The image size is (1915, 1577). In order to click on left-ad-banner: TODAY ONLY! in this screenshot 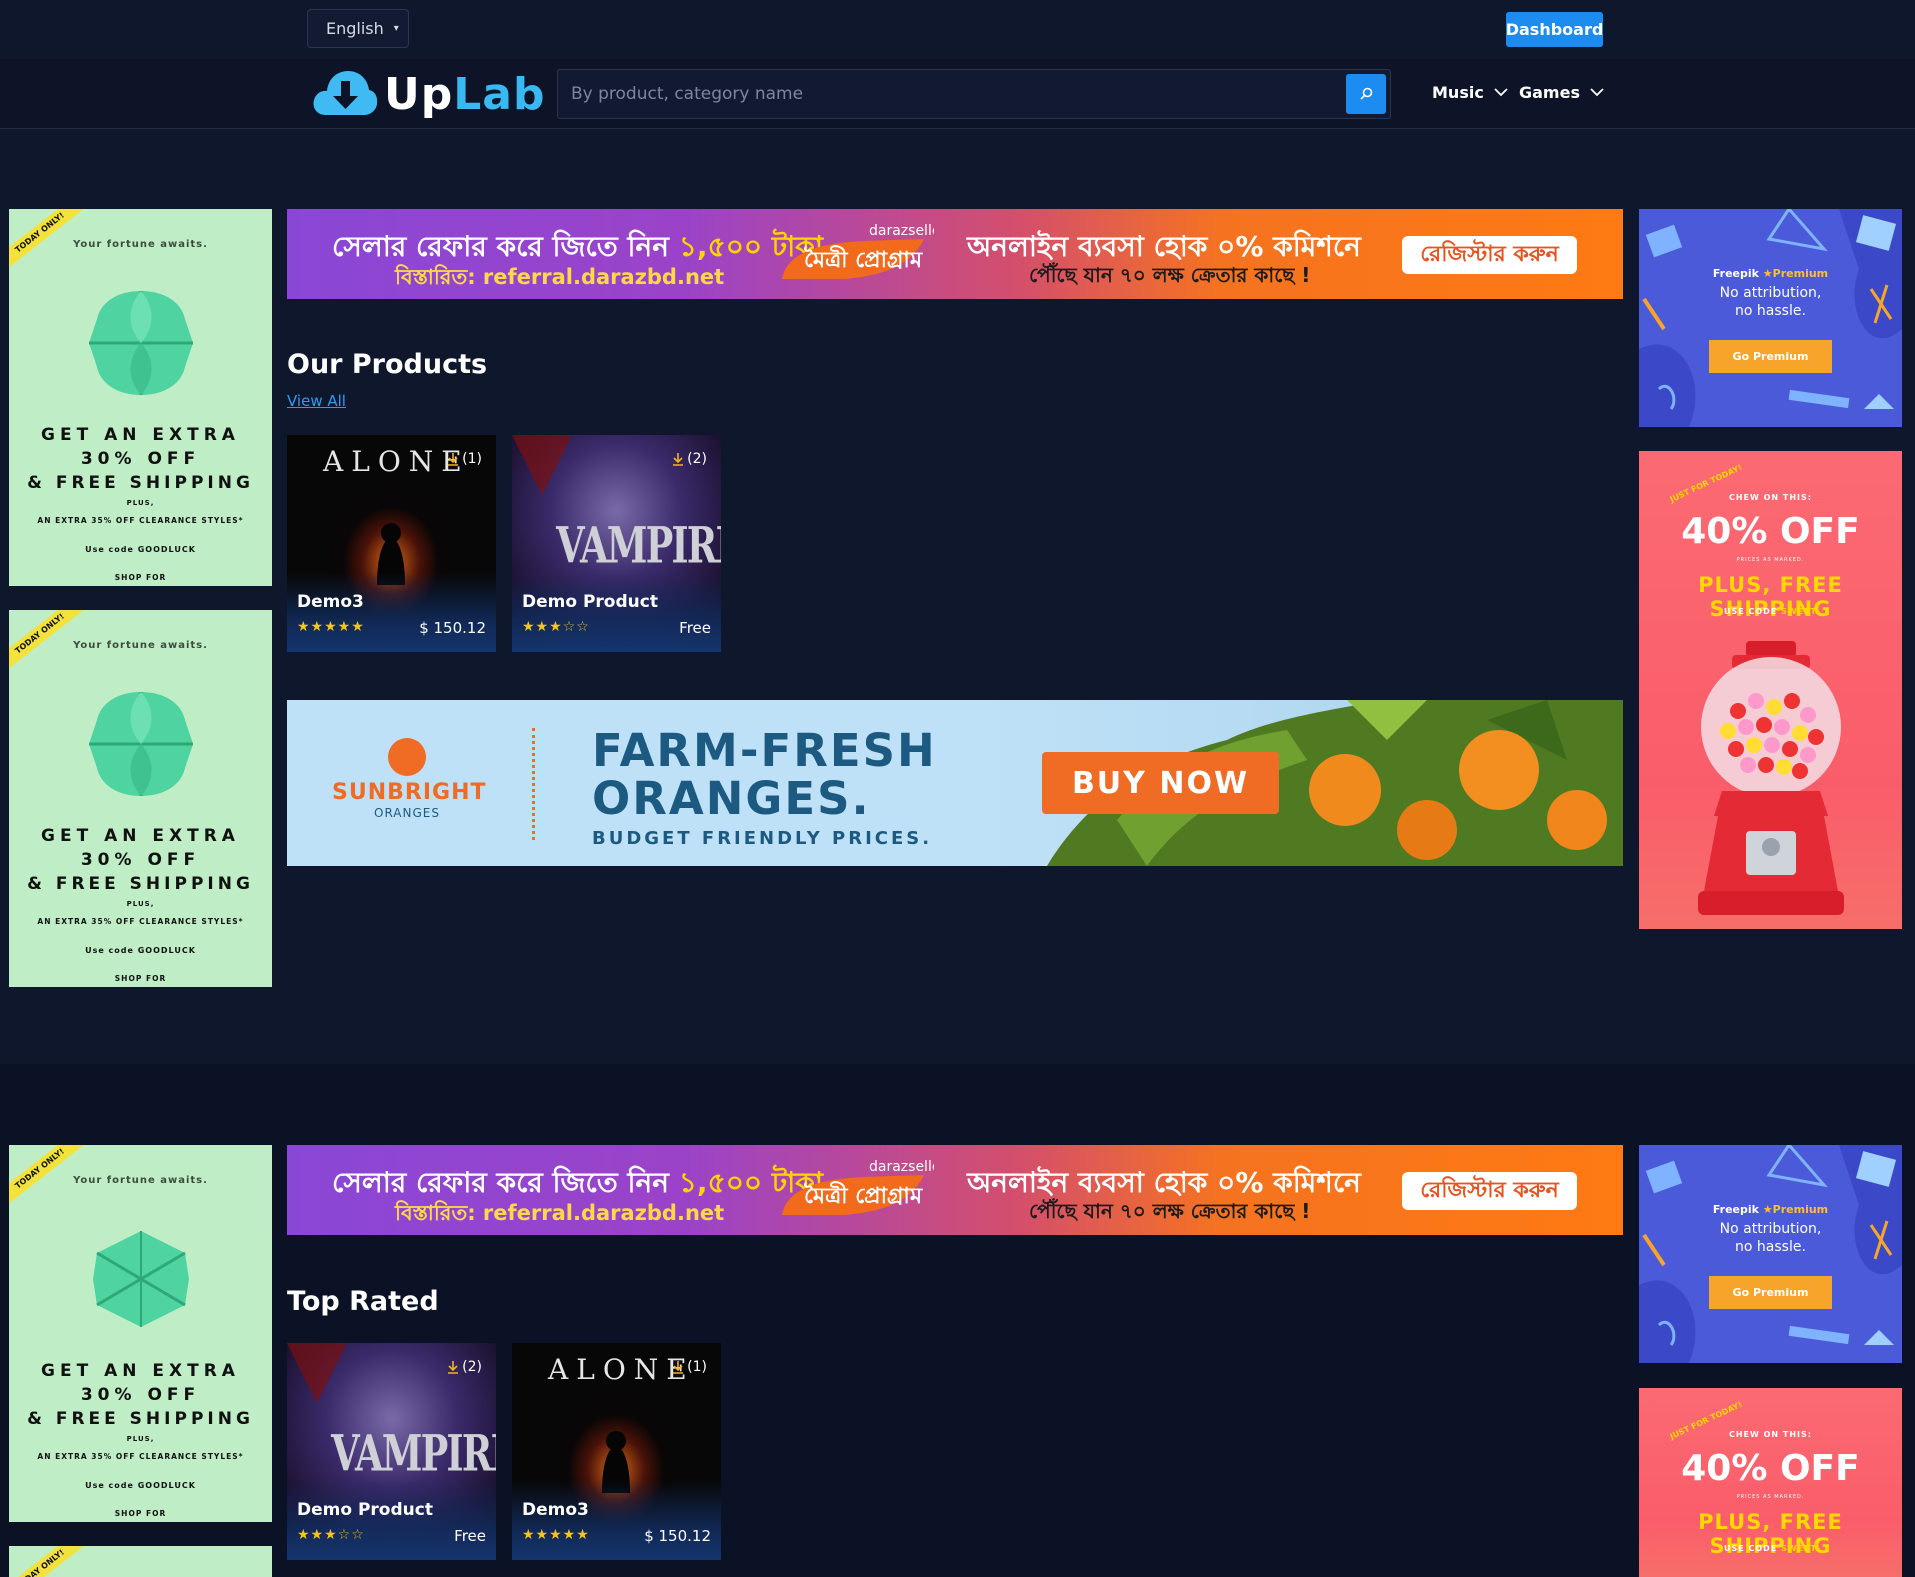, I will do `click(140, 1561)`.